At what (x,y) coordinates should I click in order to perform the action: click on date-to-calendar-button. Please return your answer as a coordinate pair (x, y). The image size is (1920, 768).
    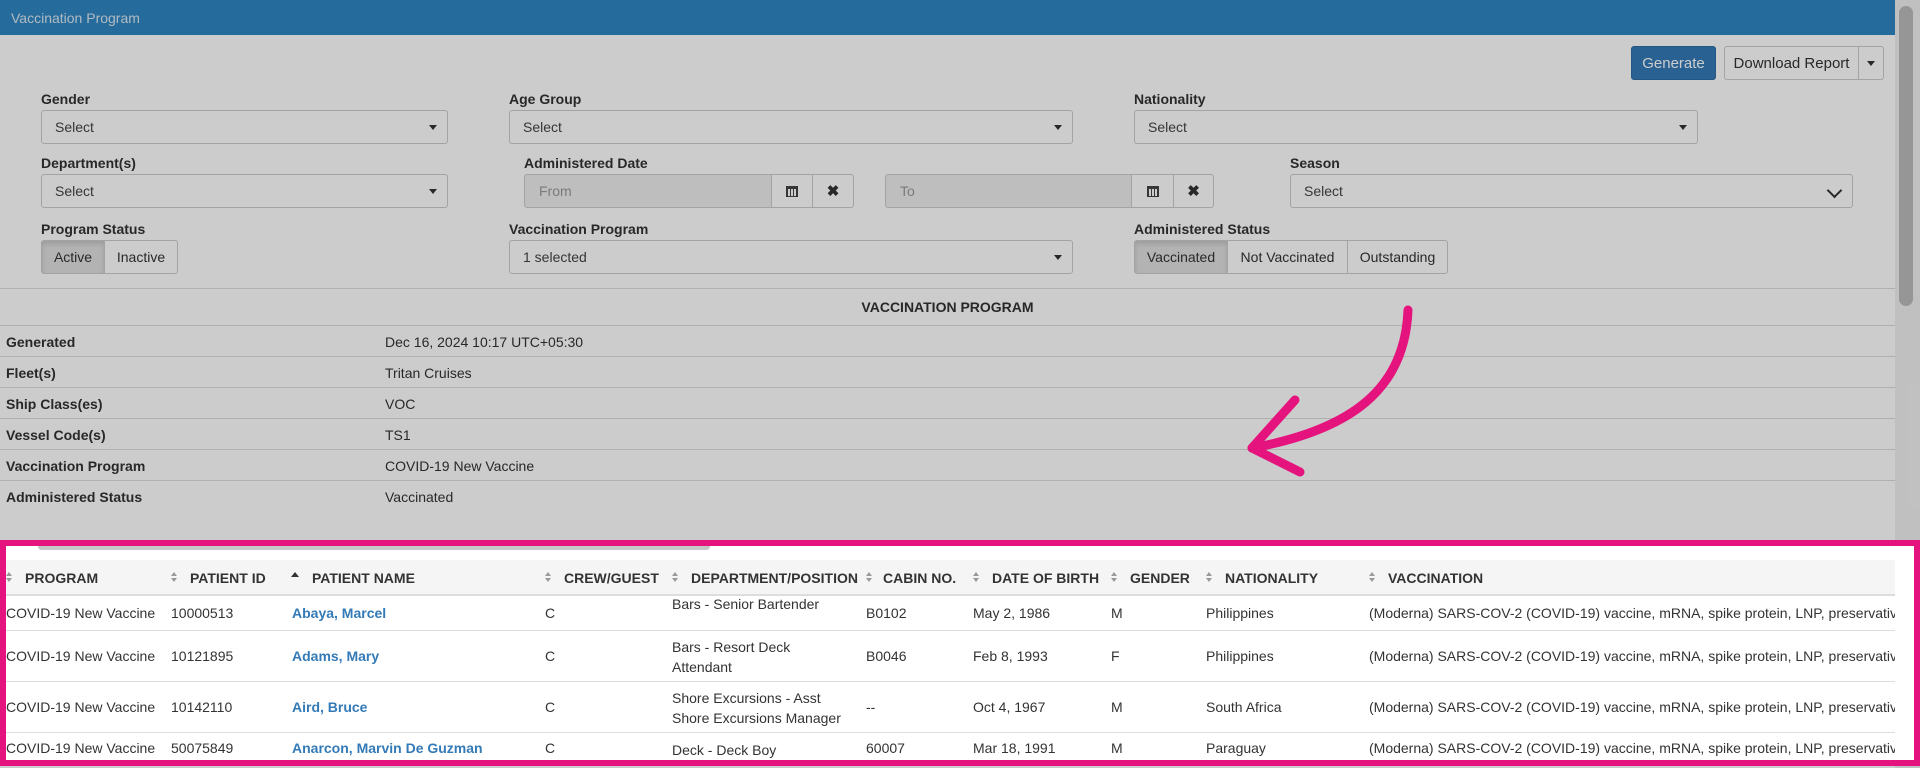
    Looking at the image, I should click on (1152, 191).